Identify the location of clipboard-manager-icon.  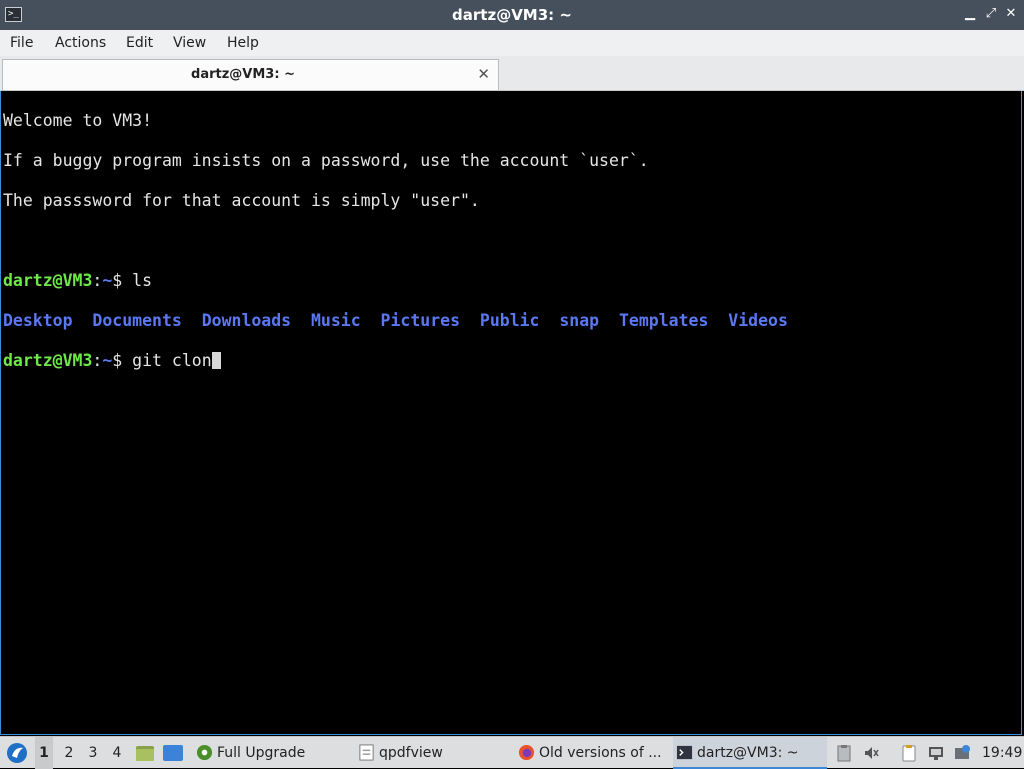
(909, 753).